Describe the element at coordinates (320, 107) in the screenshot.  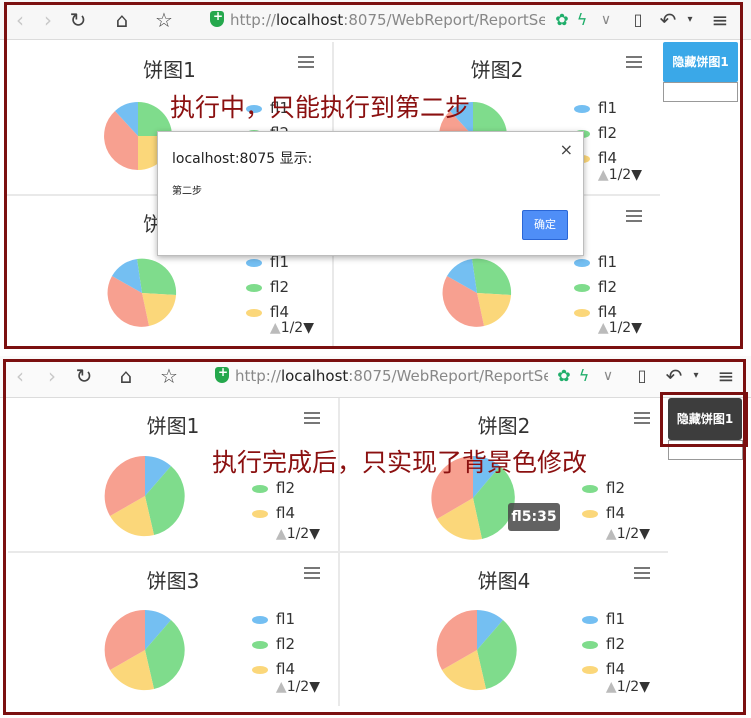
I see `annotation-running: 执行中，只能执行到第二步` at that location.